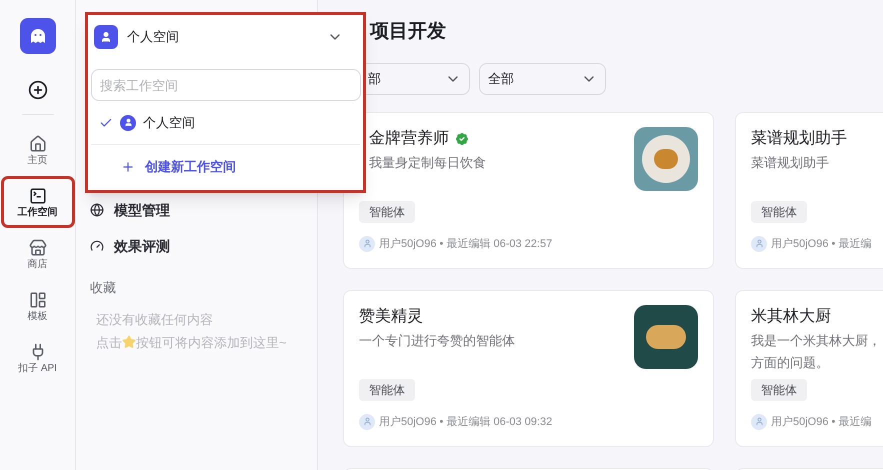 The height and width of the screenshot is (470, 883). I want to click on favorites-hint-text: 按钮可将内容添加到这里~, so click(211, 343).